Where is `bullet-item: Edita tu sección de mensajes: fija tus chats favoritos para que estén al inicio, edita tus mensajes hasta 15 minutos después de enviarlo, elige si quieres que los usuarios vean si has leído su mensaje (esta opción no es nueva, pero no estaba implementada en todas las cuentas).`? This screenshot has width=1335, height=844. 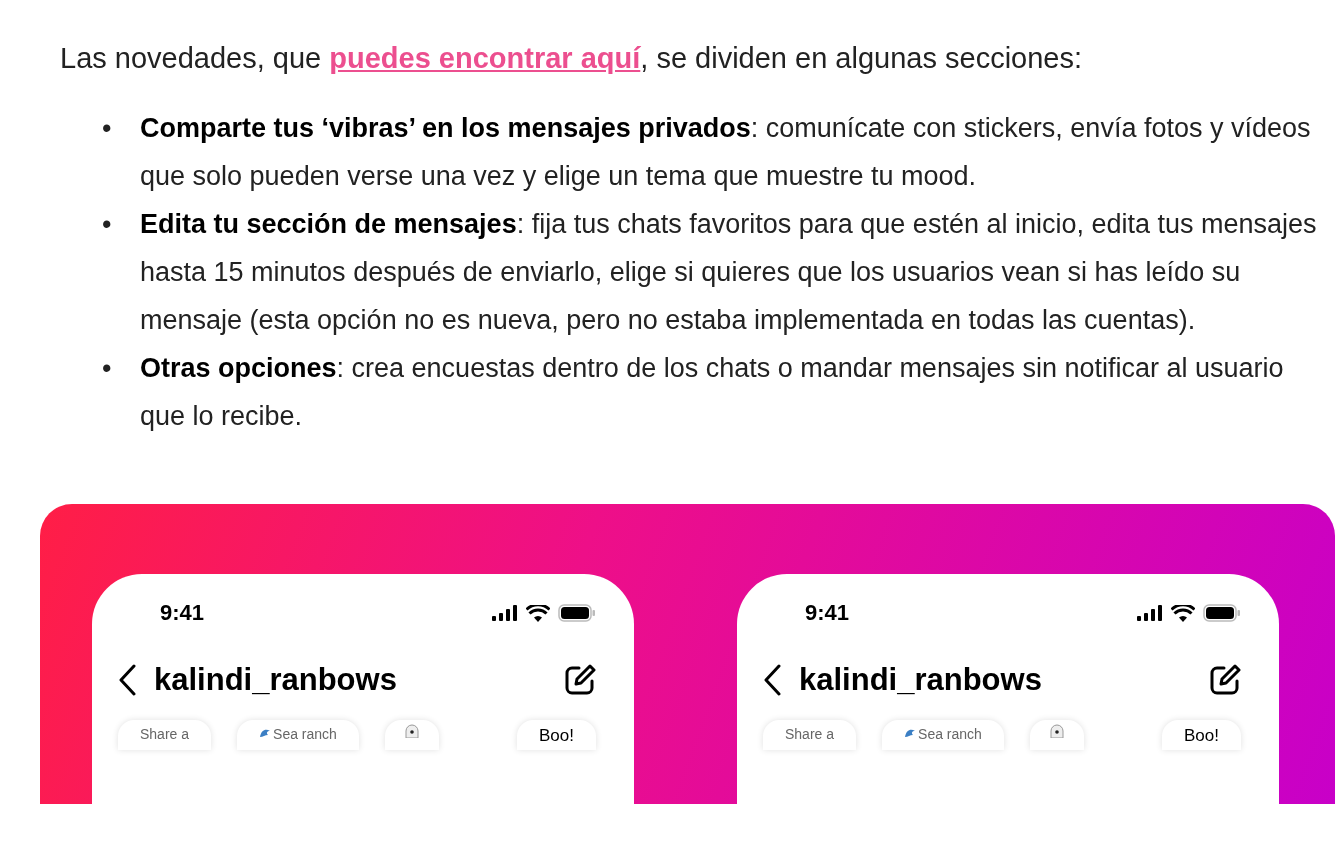 bullet-item: Edita tu sección de mensajes: fija tus chats favoritos para que estén al inicio, edita tus mensajes hasta 15 minutos después de enviarlo, elige si quieres que los usuarios vean si has leído su mensaje (esta opción no es nueva, pero no estaba implementada en todas las cuentas). is located at coordinates (729, 272).